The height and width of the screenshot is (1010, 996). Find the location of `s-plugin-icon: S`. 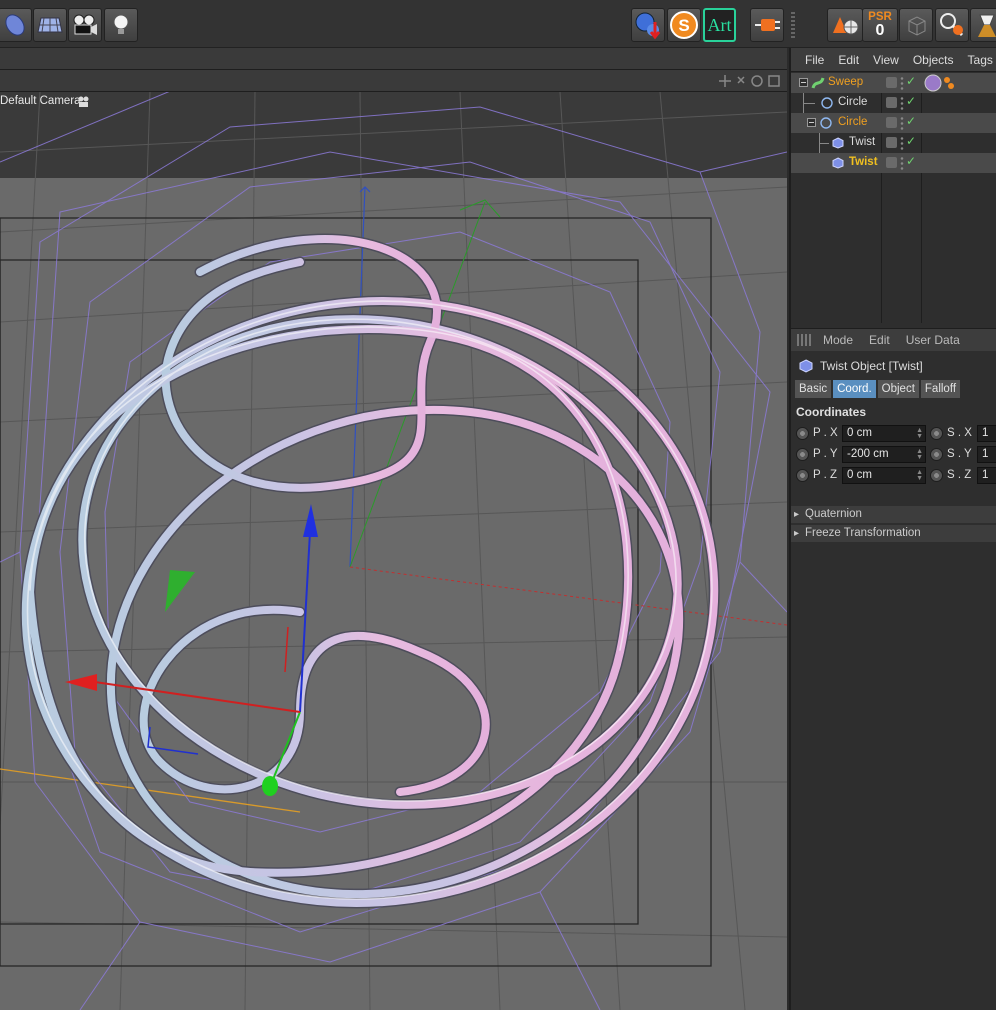

s-plugin-icon: S is located at coordinates (684, 25).